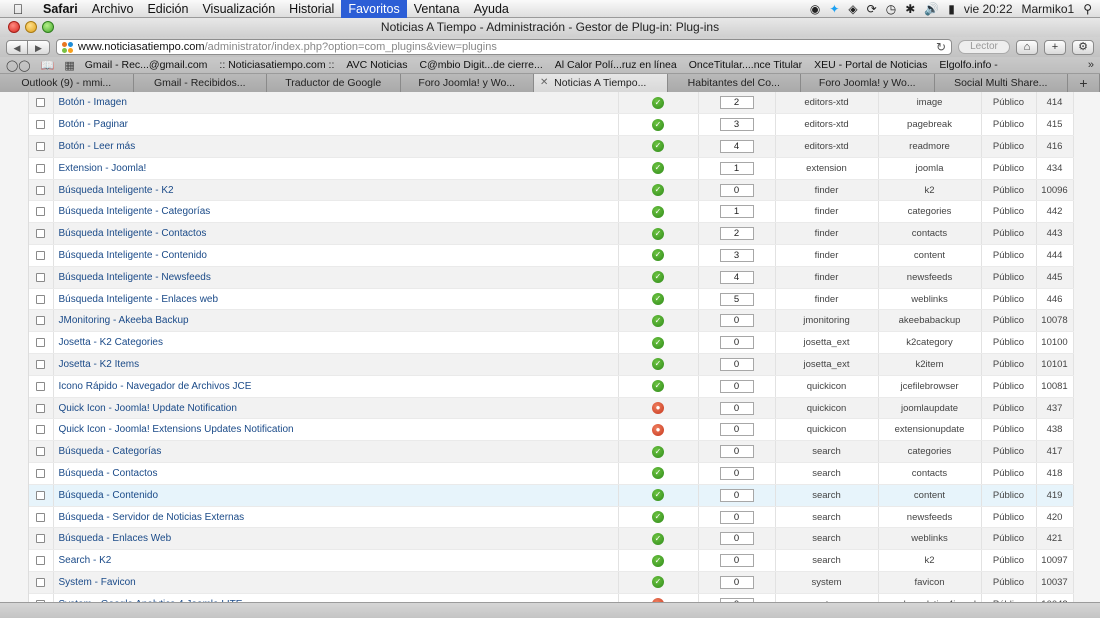 The height and width of the screenshot is (618, 1100). I want to click on plugin-name-link: Josetta - K2 Items, so click(99, 364).